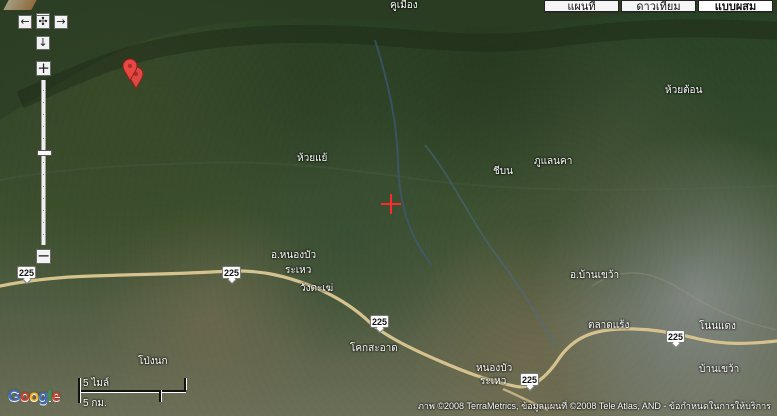 The width and height of the screenshot is (777, 416). I want to click on pan-left-button: ←, so click(25, 22).